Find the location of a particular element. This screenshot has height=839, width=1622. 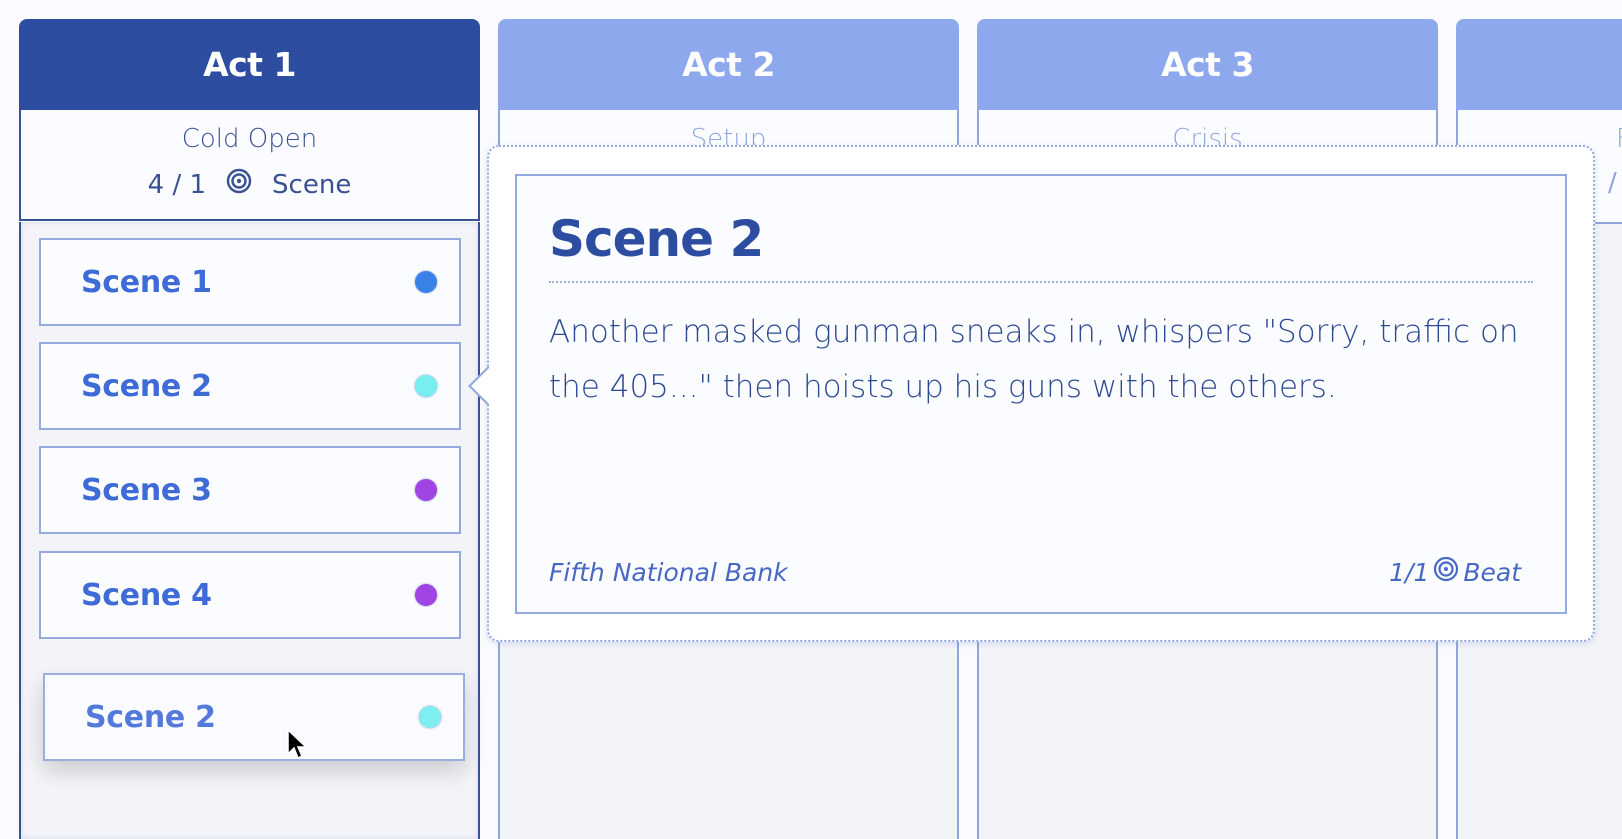

scene-card: Scene 2 is located at coordinates (250, 386).